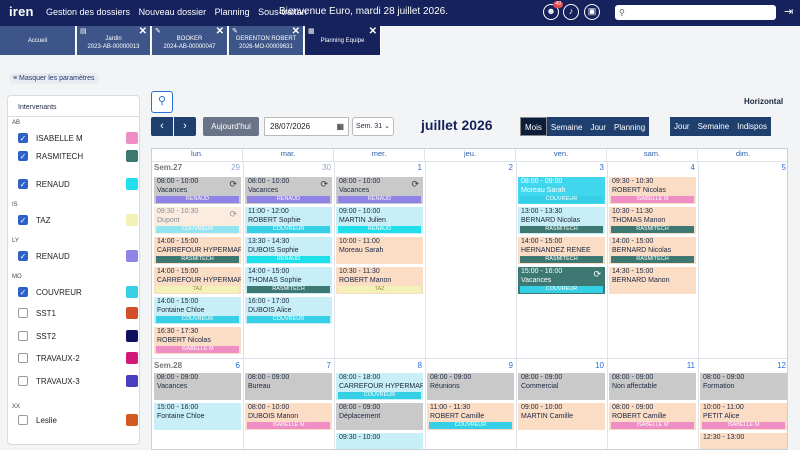 This screenshot has width=800, height=450. Describe the element at coordinates (571, 12) in the screenshot. I see `bell-icon: ♪` at that location.